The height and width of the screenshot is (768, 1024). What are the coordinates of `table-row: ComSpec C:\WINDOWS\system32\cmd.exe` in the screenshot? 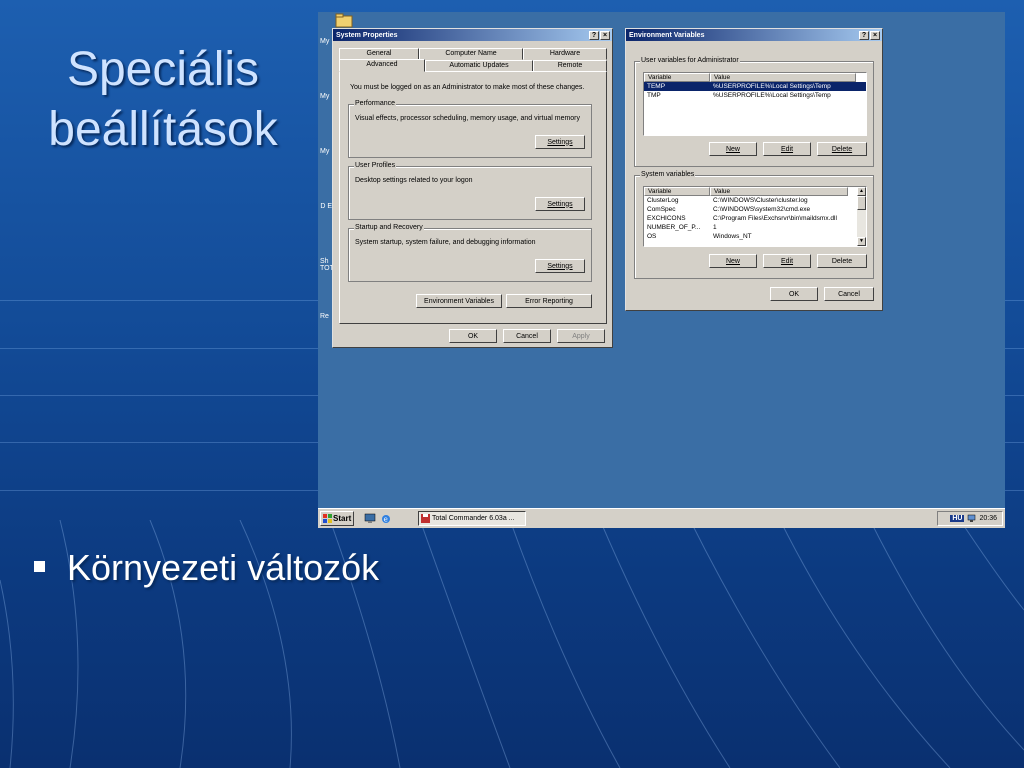 It's located at (755, 209).